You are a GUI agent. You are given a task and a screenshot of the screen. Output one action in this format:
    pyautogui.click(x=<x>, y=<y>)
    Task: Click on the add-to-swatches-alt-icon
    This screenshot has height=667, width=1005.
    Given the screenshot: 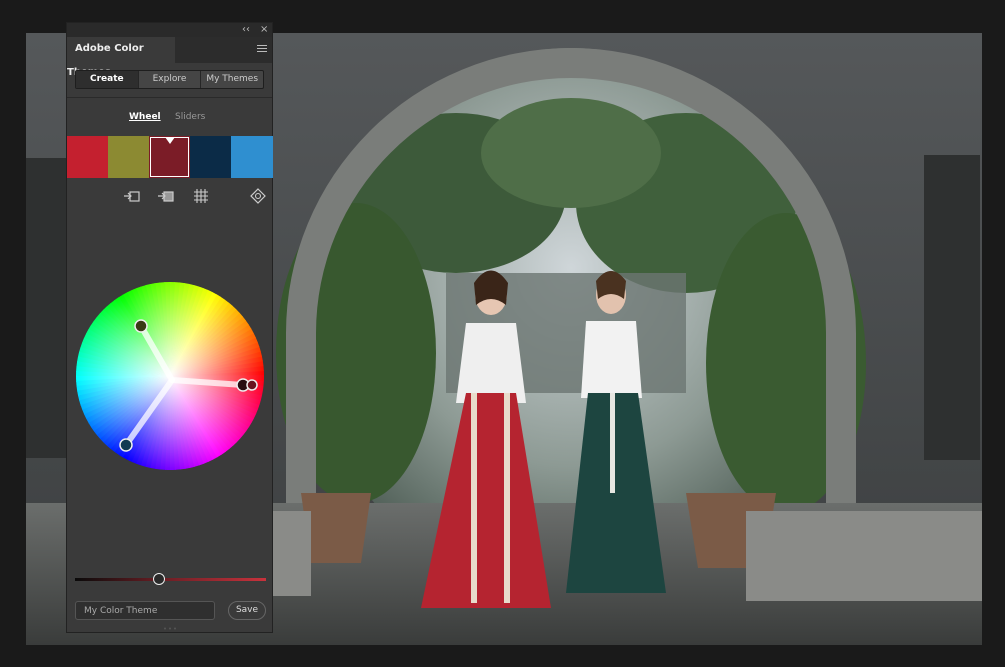 What is the action you would take?
    pyautogui.click(x=166, y=196)
    